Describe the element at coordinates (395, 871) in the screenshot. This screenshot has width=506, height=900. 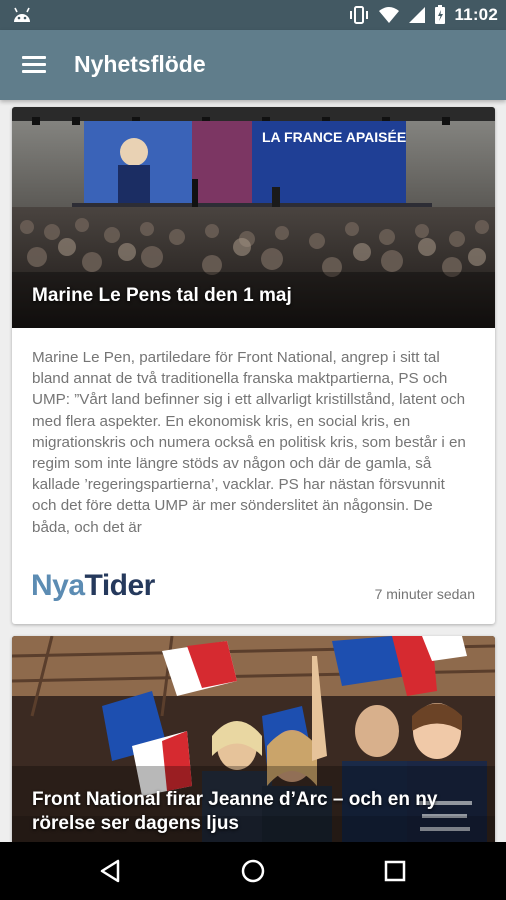
I see `recents-icon` at that location.